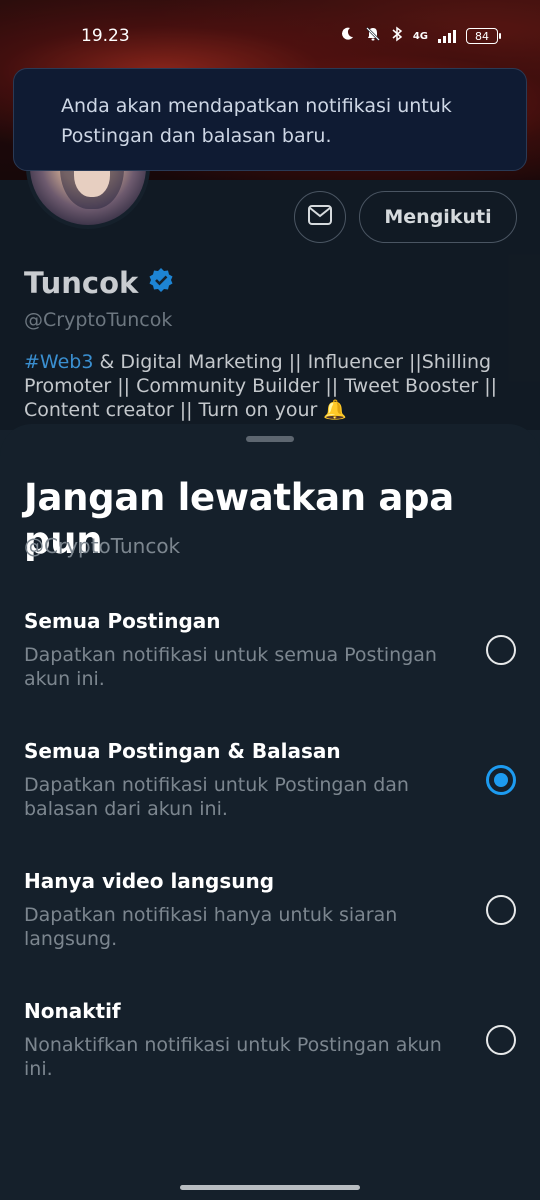  I want to click on profile-name-row: Tuncok, so click(99, 283).